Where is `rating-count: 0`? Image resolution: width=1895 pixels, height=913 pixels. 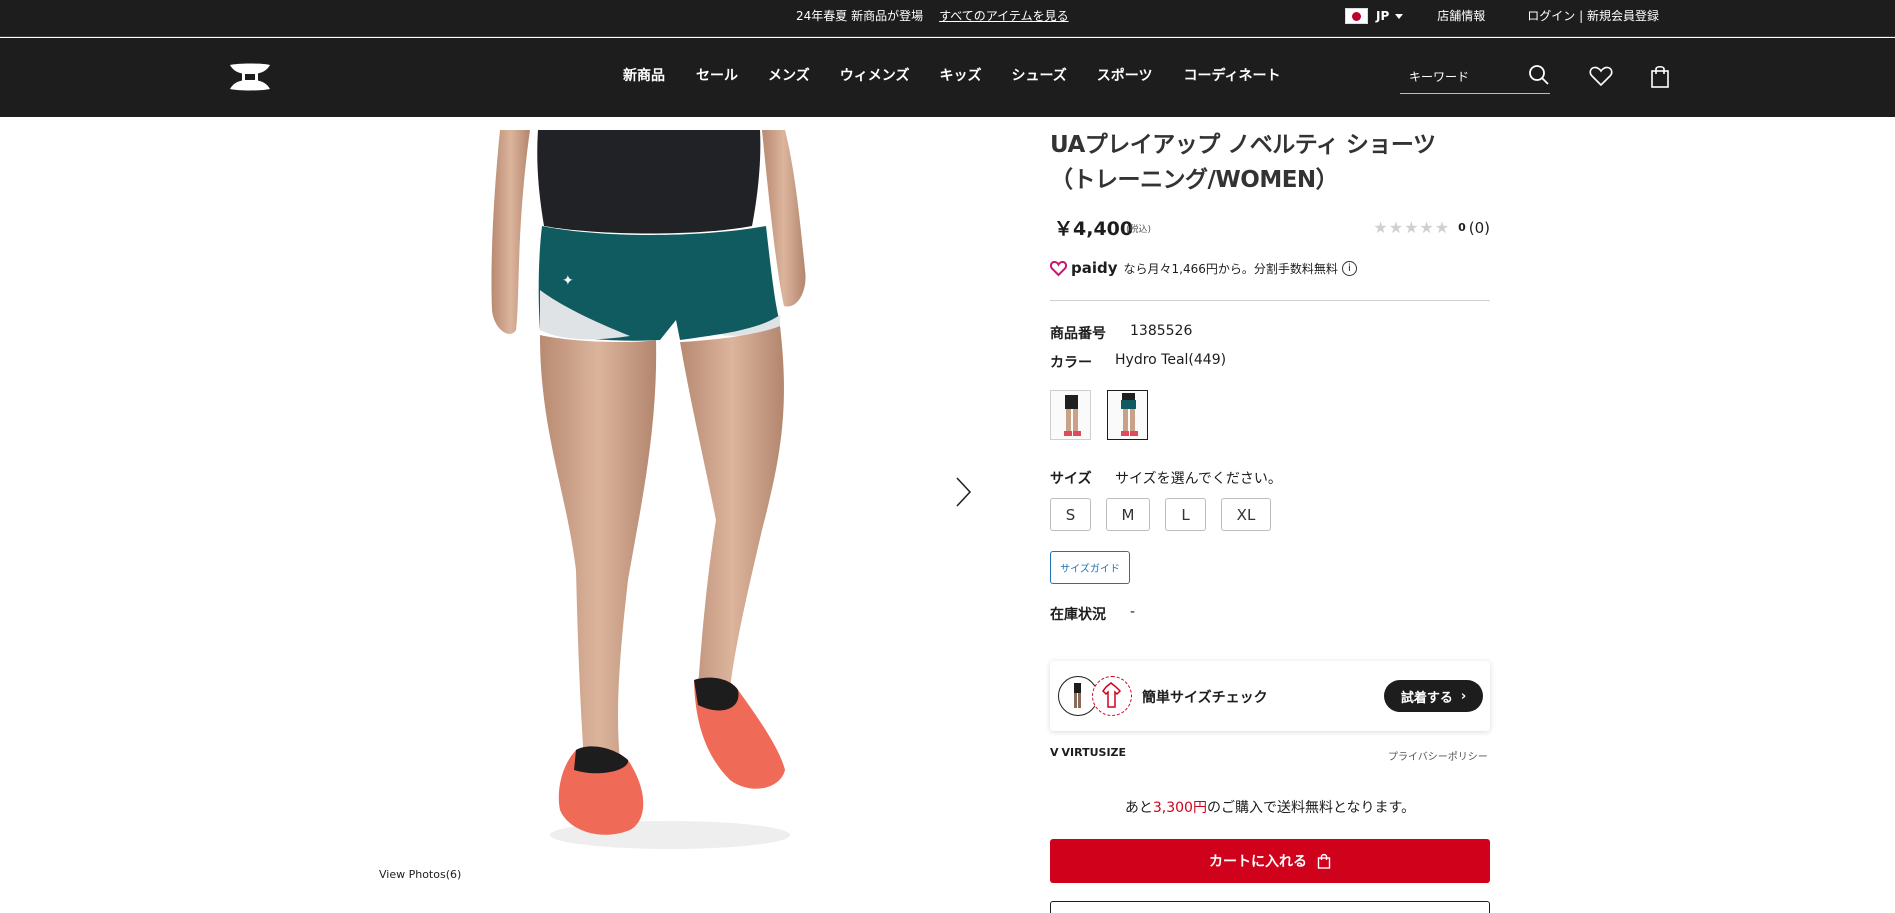 rating-count: 0 is located at coordinates (1462, 227).